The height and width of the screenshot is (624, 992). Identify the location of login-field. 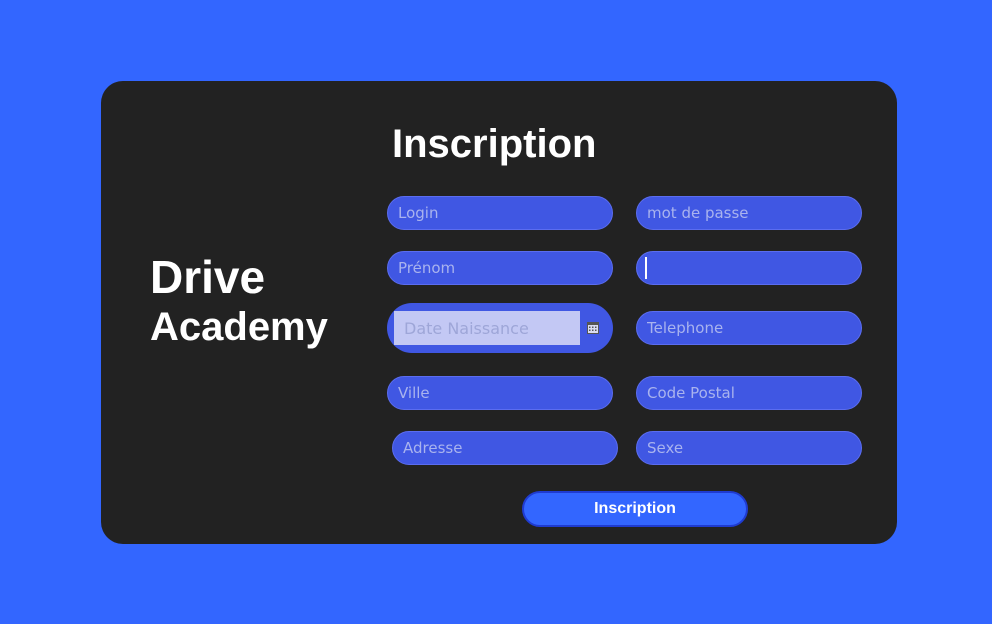
(500, 213).